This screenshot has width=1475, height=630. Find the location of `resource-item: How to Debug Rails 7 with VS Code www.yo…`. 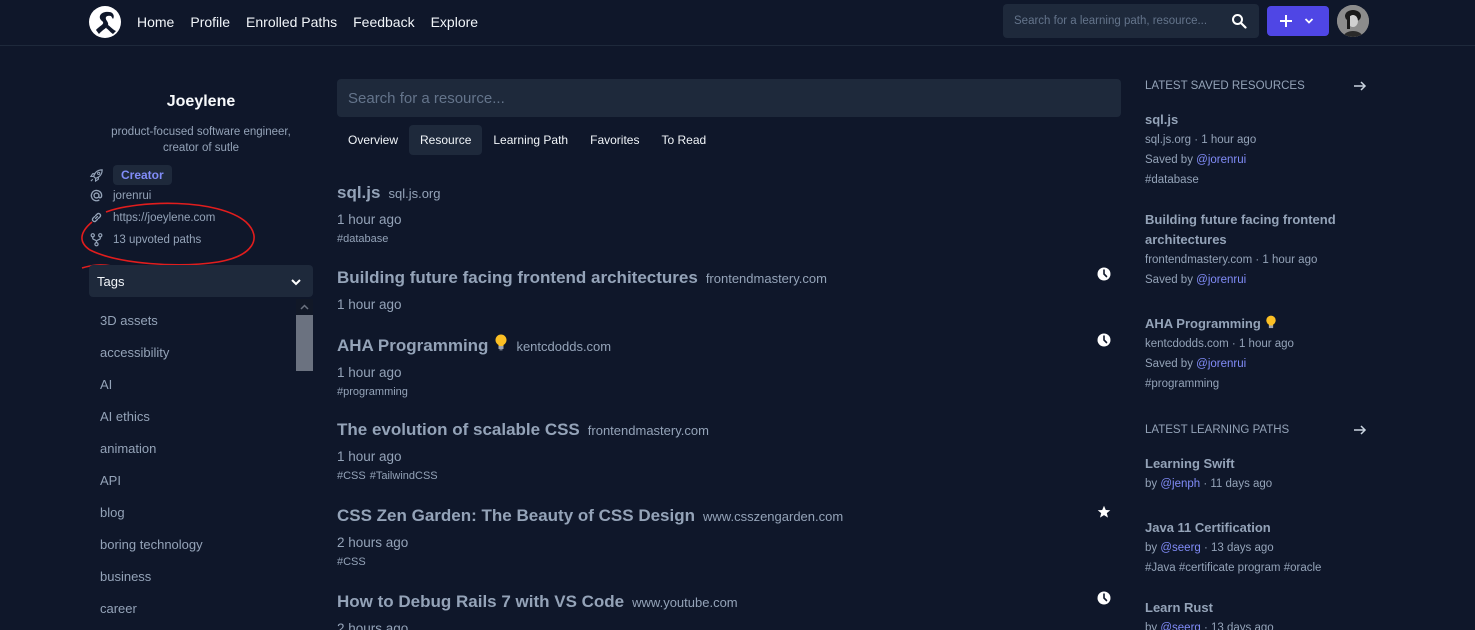

resource-item: How to Debug Rails 7 with VS Code www.yo… is located at coordinates (729, 611).